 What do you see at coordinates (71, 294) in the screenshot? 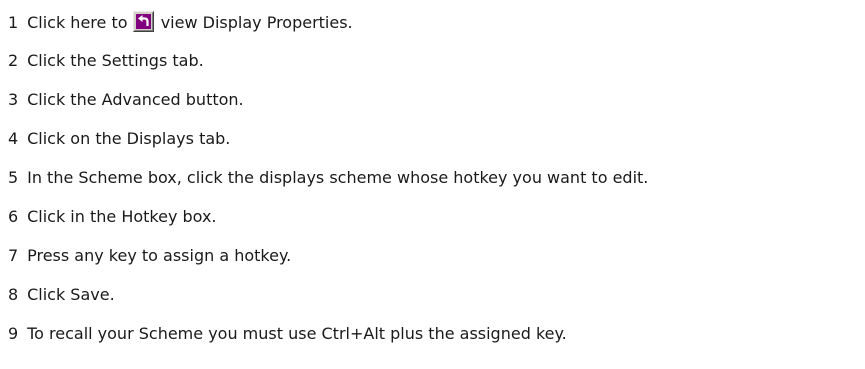
I see `step-text: Click Save.` at bounding box center [71, 294].